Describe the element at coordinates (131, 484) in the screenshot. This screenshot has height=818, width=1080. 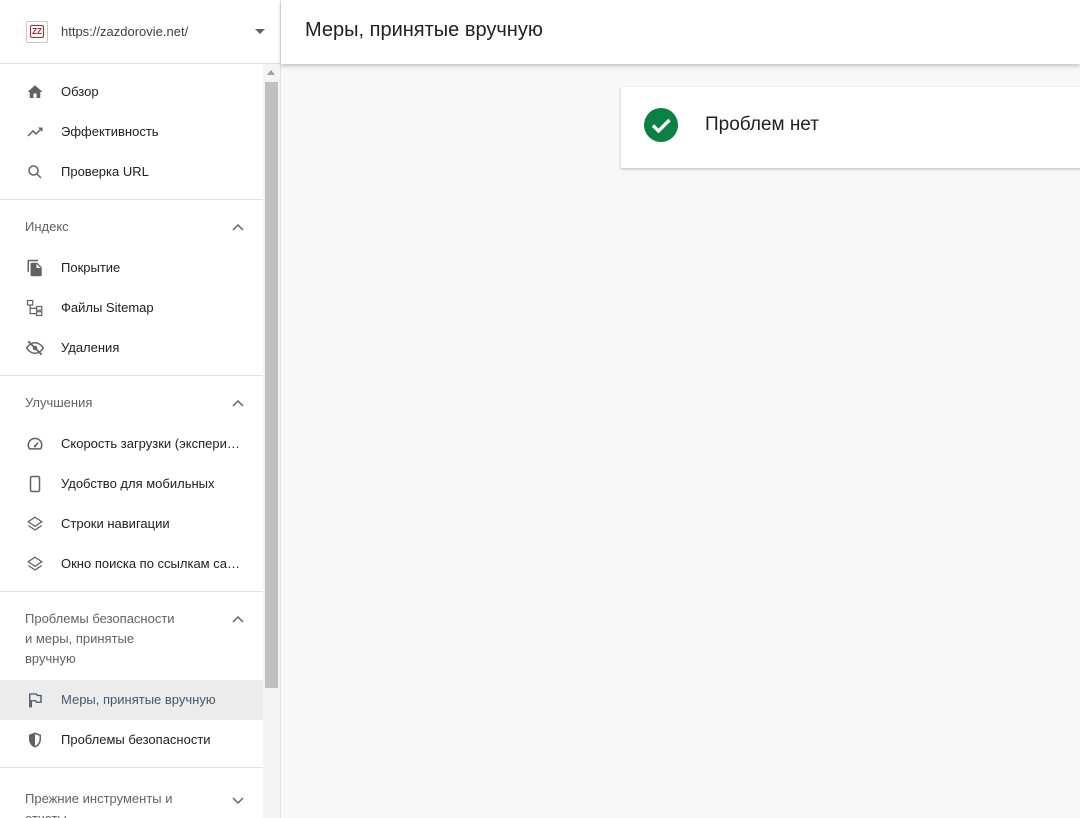
I see `sidebar-item-mobile-usability: Удобство для мобильных` at that location.